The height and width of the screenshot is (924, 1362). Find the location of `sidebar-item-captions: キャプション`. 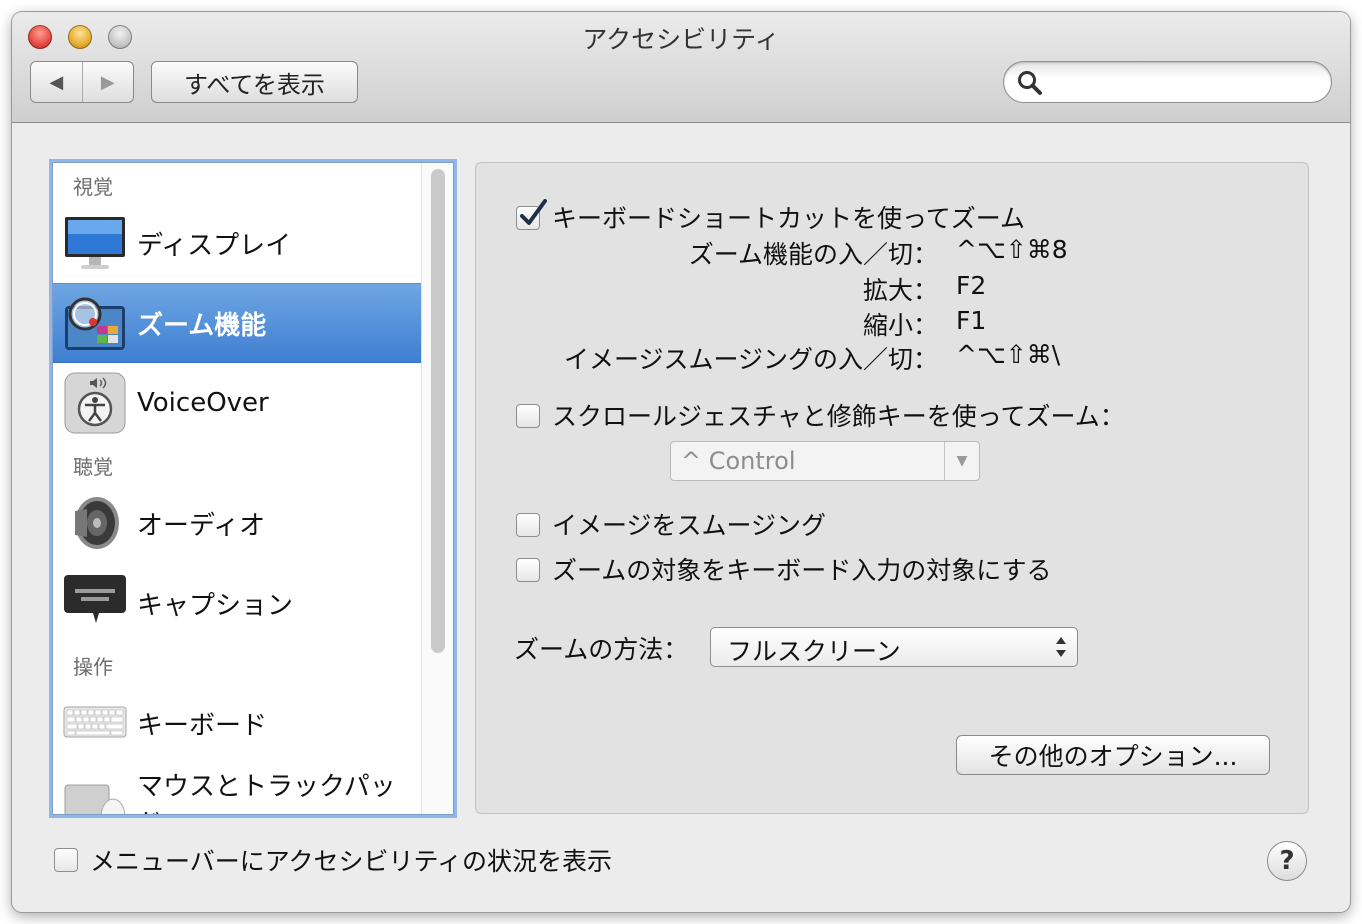

sidebar-item-captions: キャプション is located at coordinates (237, 603).